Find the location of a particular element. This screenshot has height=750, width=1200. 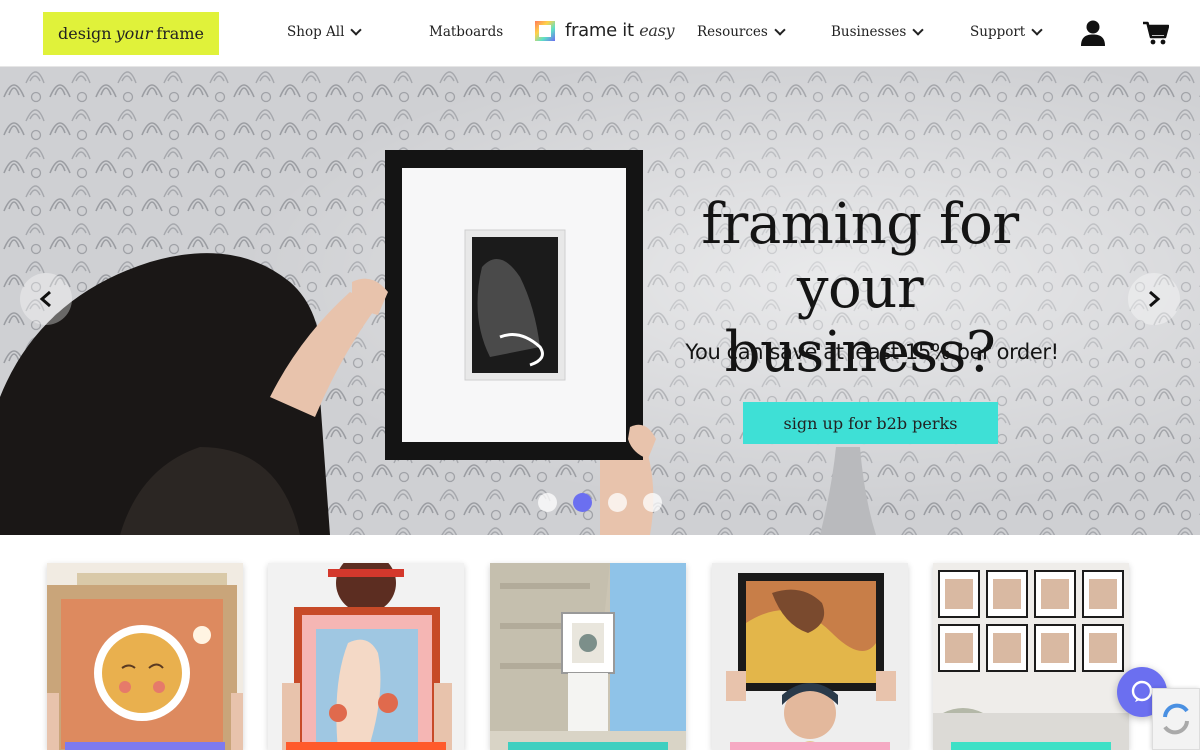

recaptcha-badge is located at coordinates (1176, 719).